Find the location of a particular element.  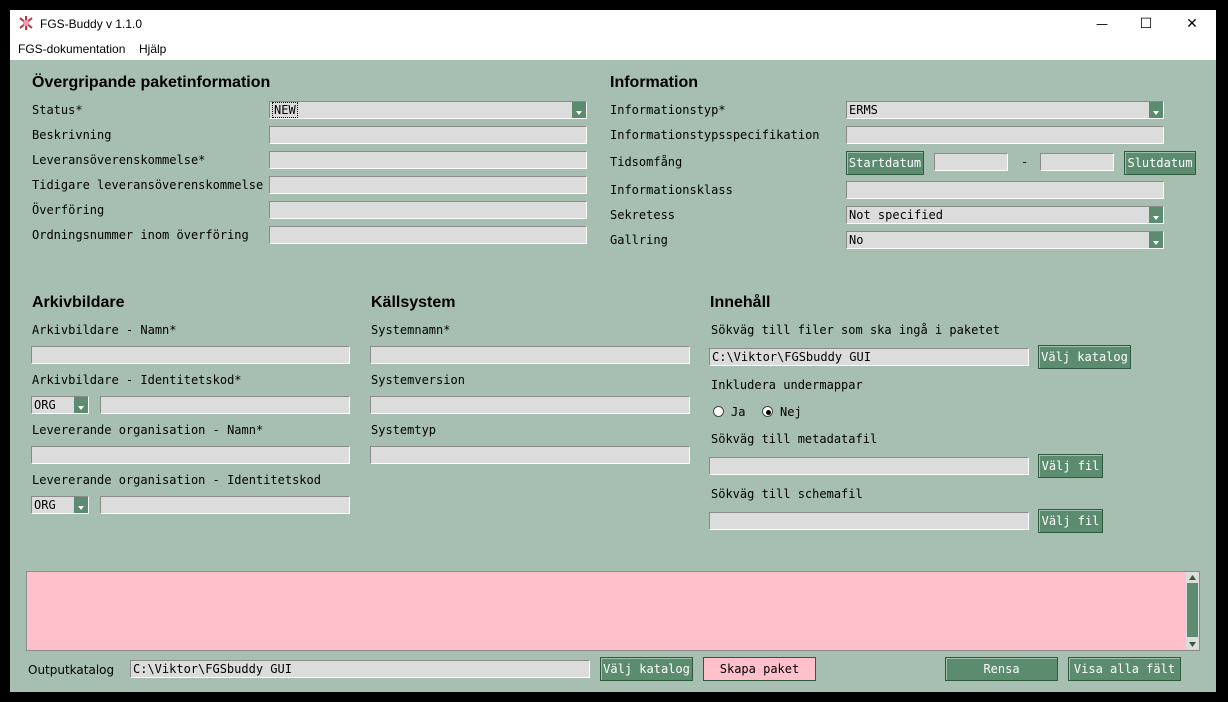

system-version-field is located at coordinates (530, 405).